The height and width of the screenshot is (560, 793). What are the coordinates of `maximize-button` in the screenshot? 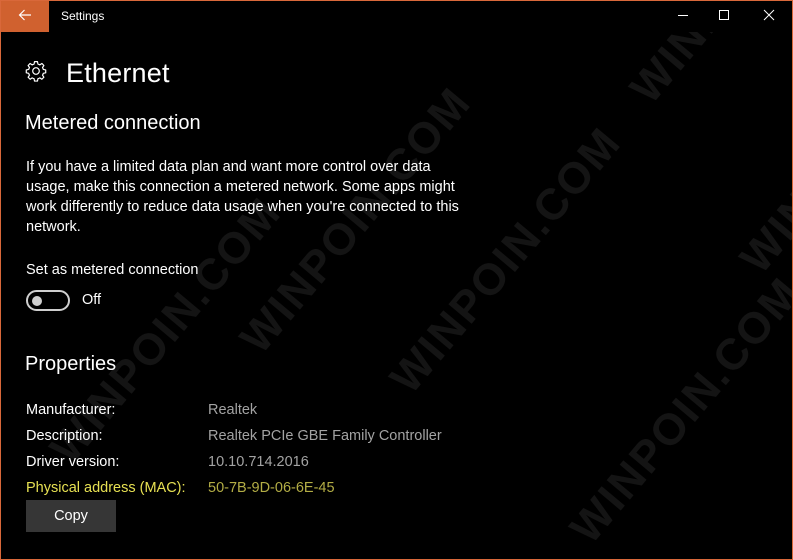 It's located at (724, 16).